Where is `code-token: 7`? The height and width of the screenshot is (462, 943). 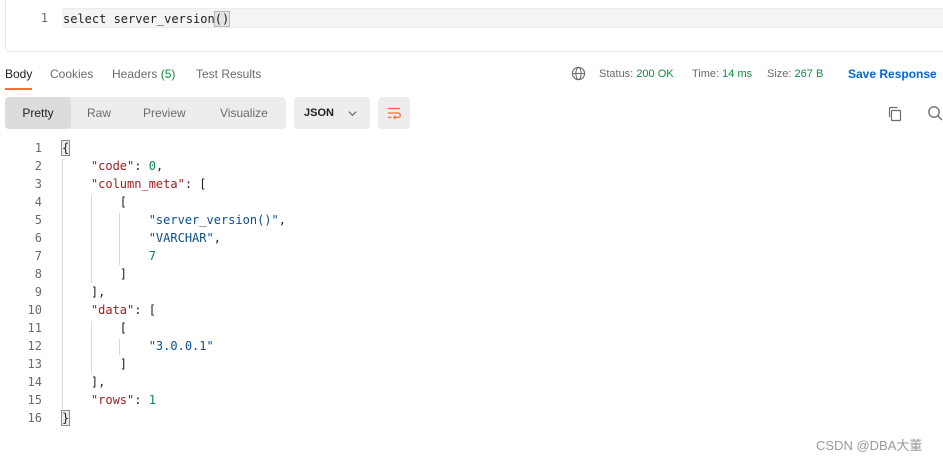 code-token: 7 is located at coordinates (152, 256).